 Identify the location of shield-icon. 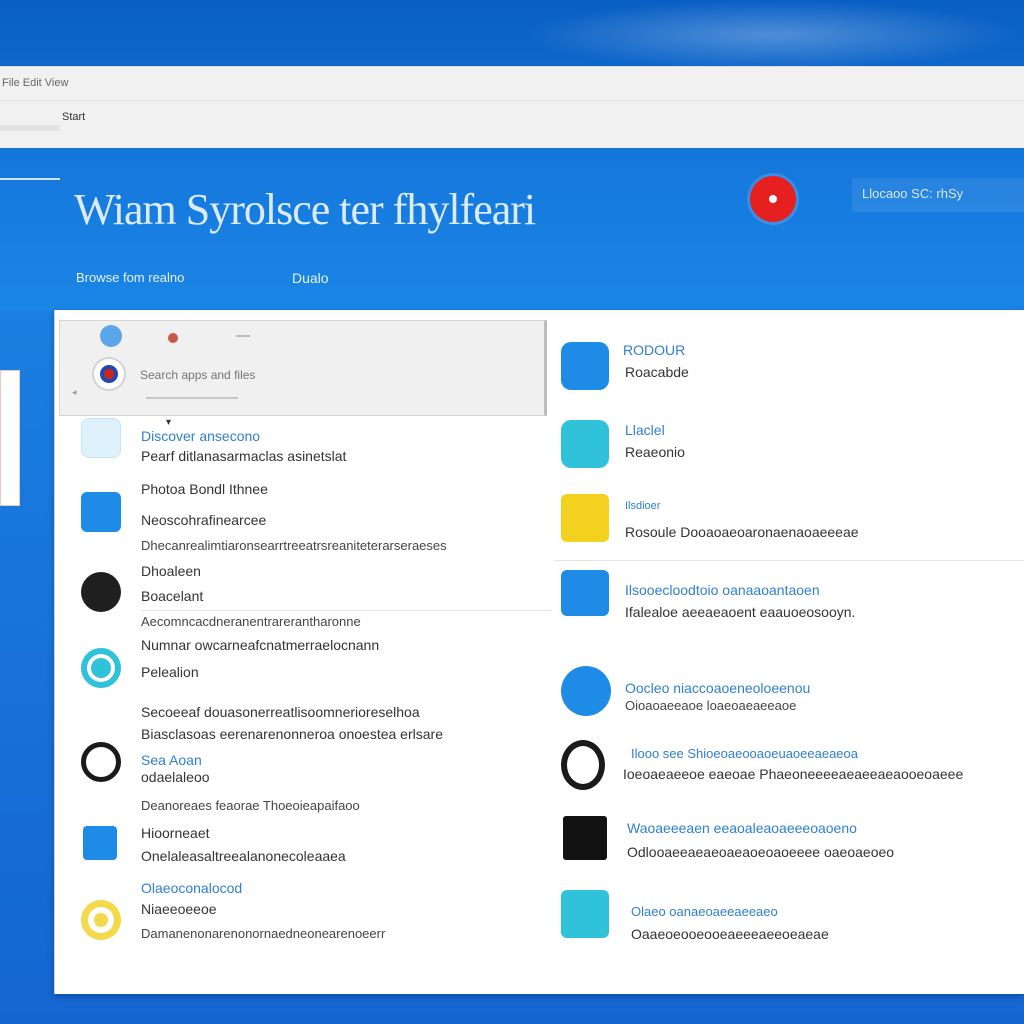
(585, 366).